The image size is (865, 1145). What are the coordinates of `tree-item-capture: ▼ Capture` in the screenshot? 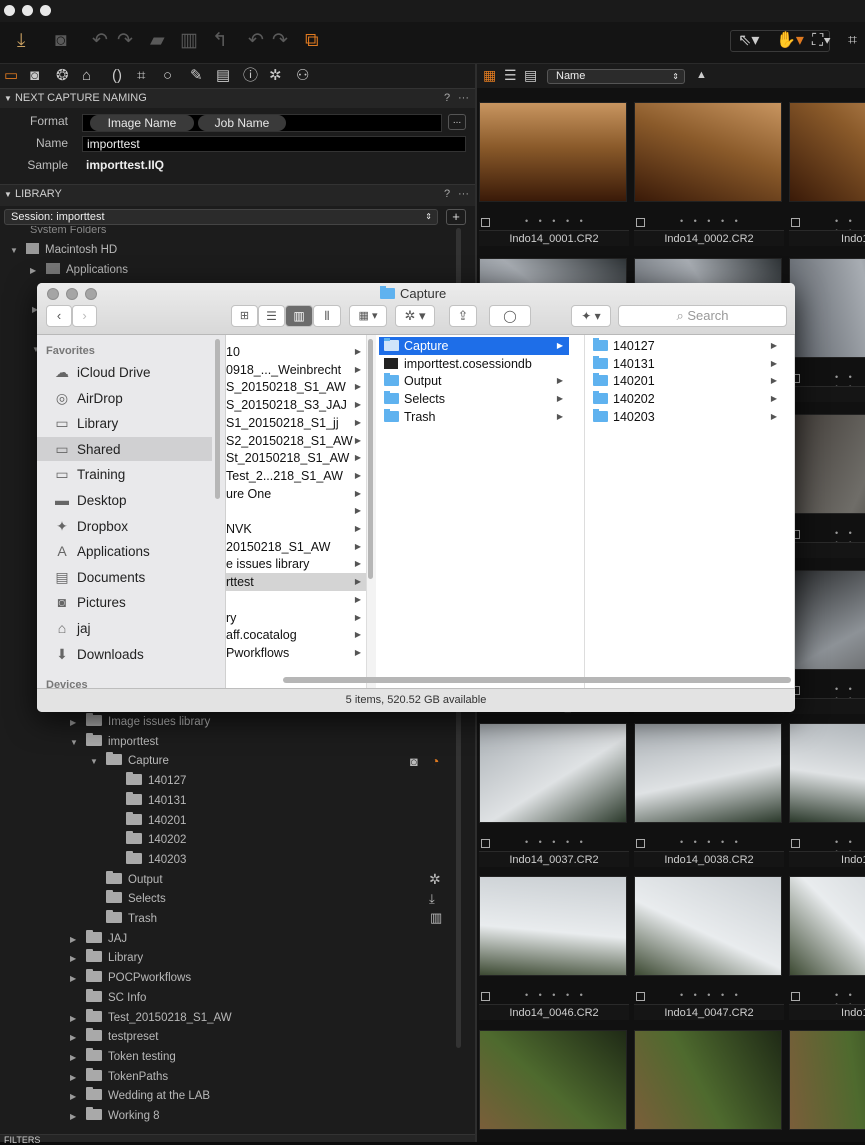 It's located at (129, 761).